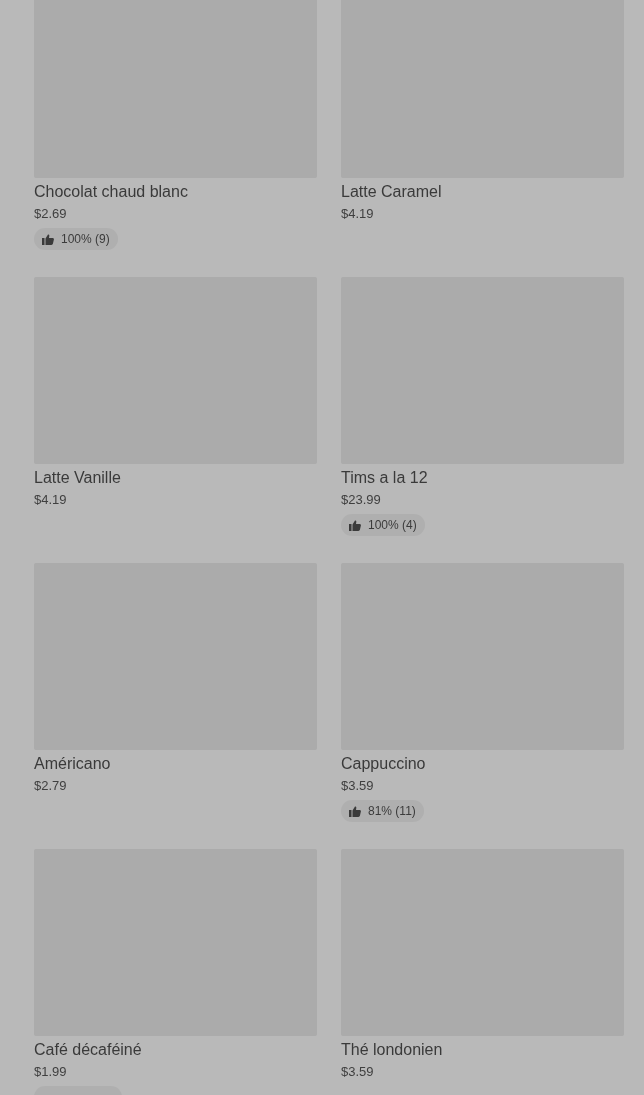  I want to click on product-name: Latte Caramel, so click(391, 192).